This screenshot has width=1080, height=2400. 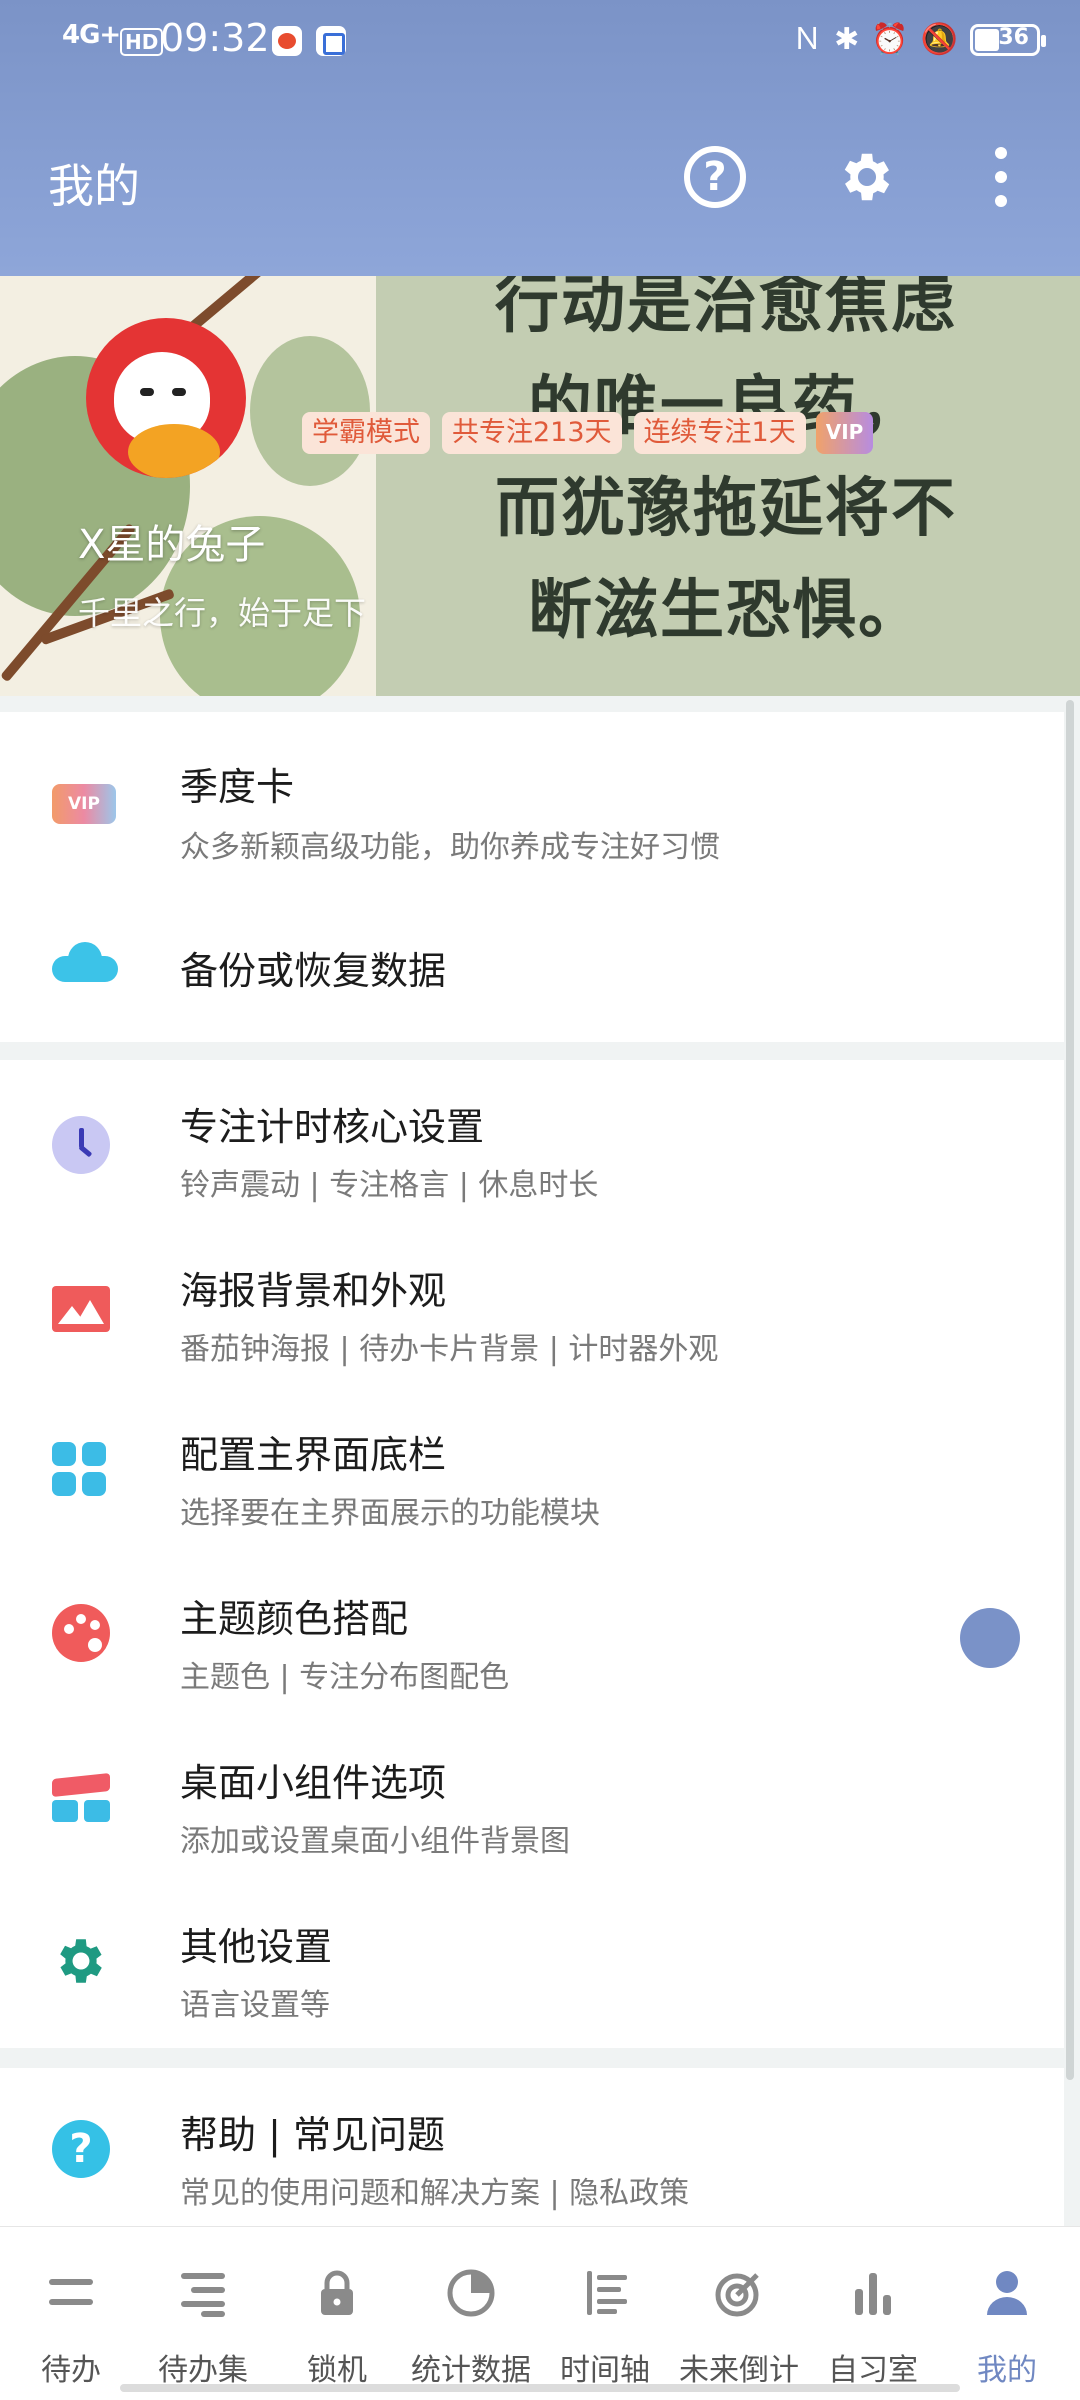 I want to click on list-item-poster-appearance: 海报背景和外观 番茄钟海报 | 待办卡片背景 | 计时器外观, so click(x=532, y=1306).